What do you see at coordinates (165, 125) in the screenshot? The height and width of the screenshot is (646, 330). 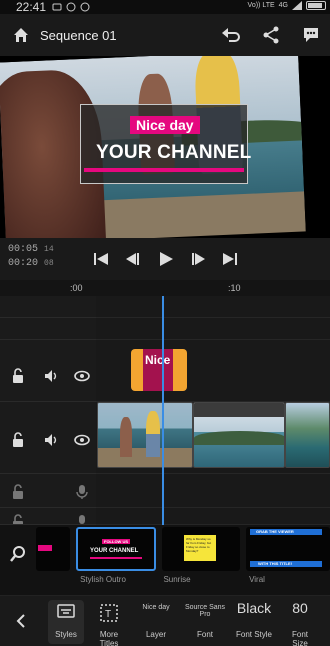 I see `title-line-1: Nice day` at bounding box center [165, 125].